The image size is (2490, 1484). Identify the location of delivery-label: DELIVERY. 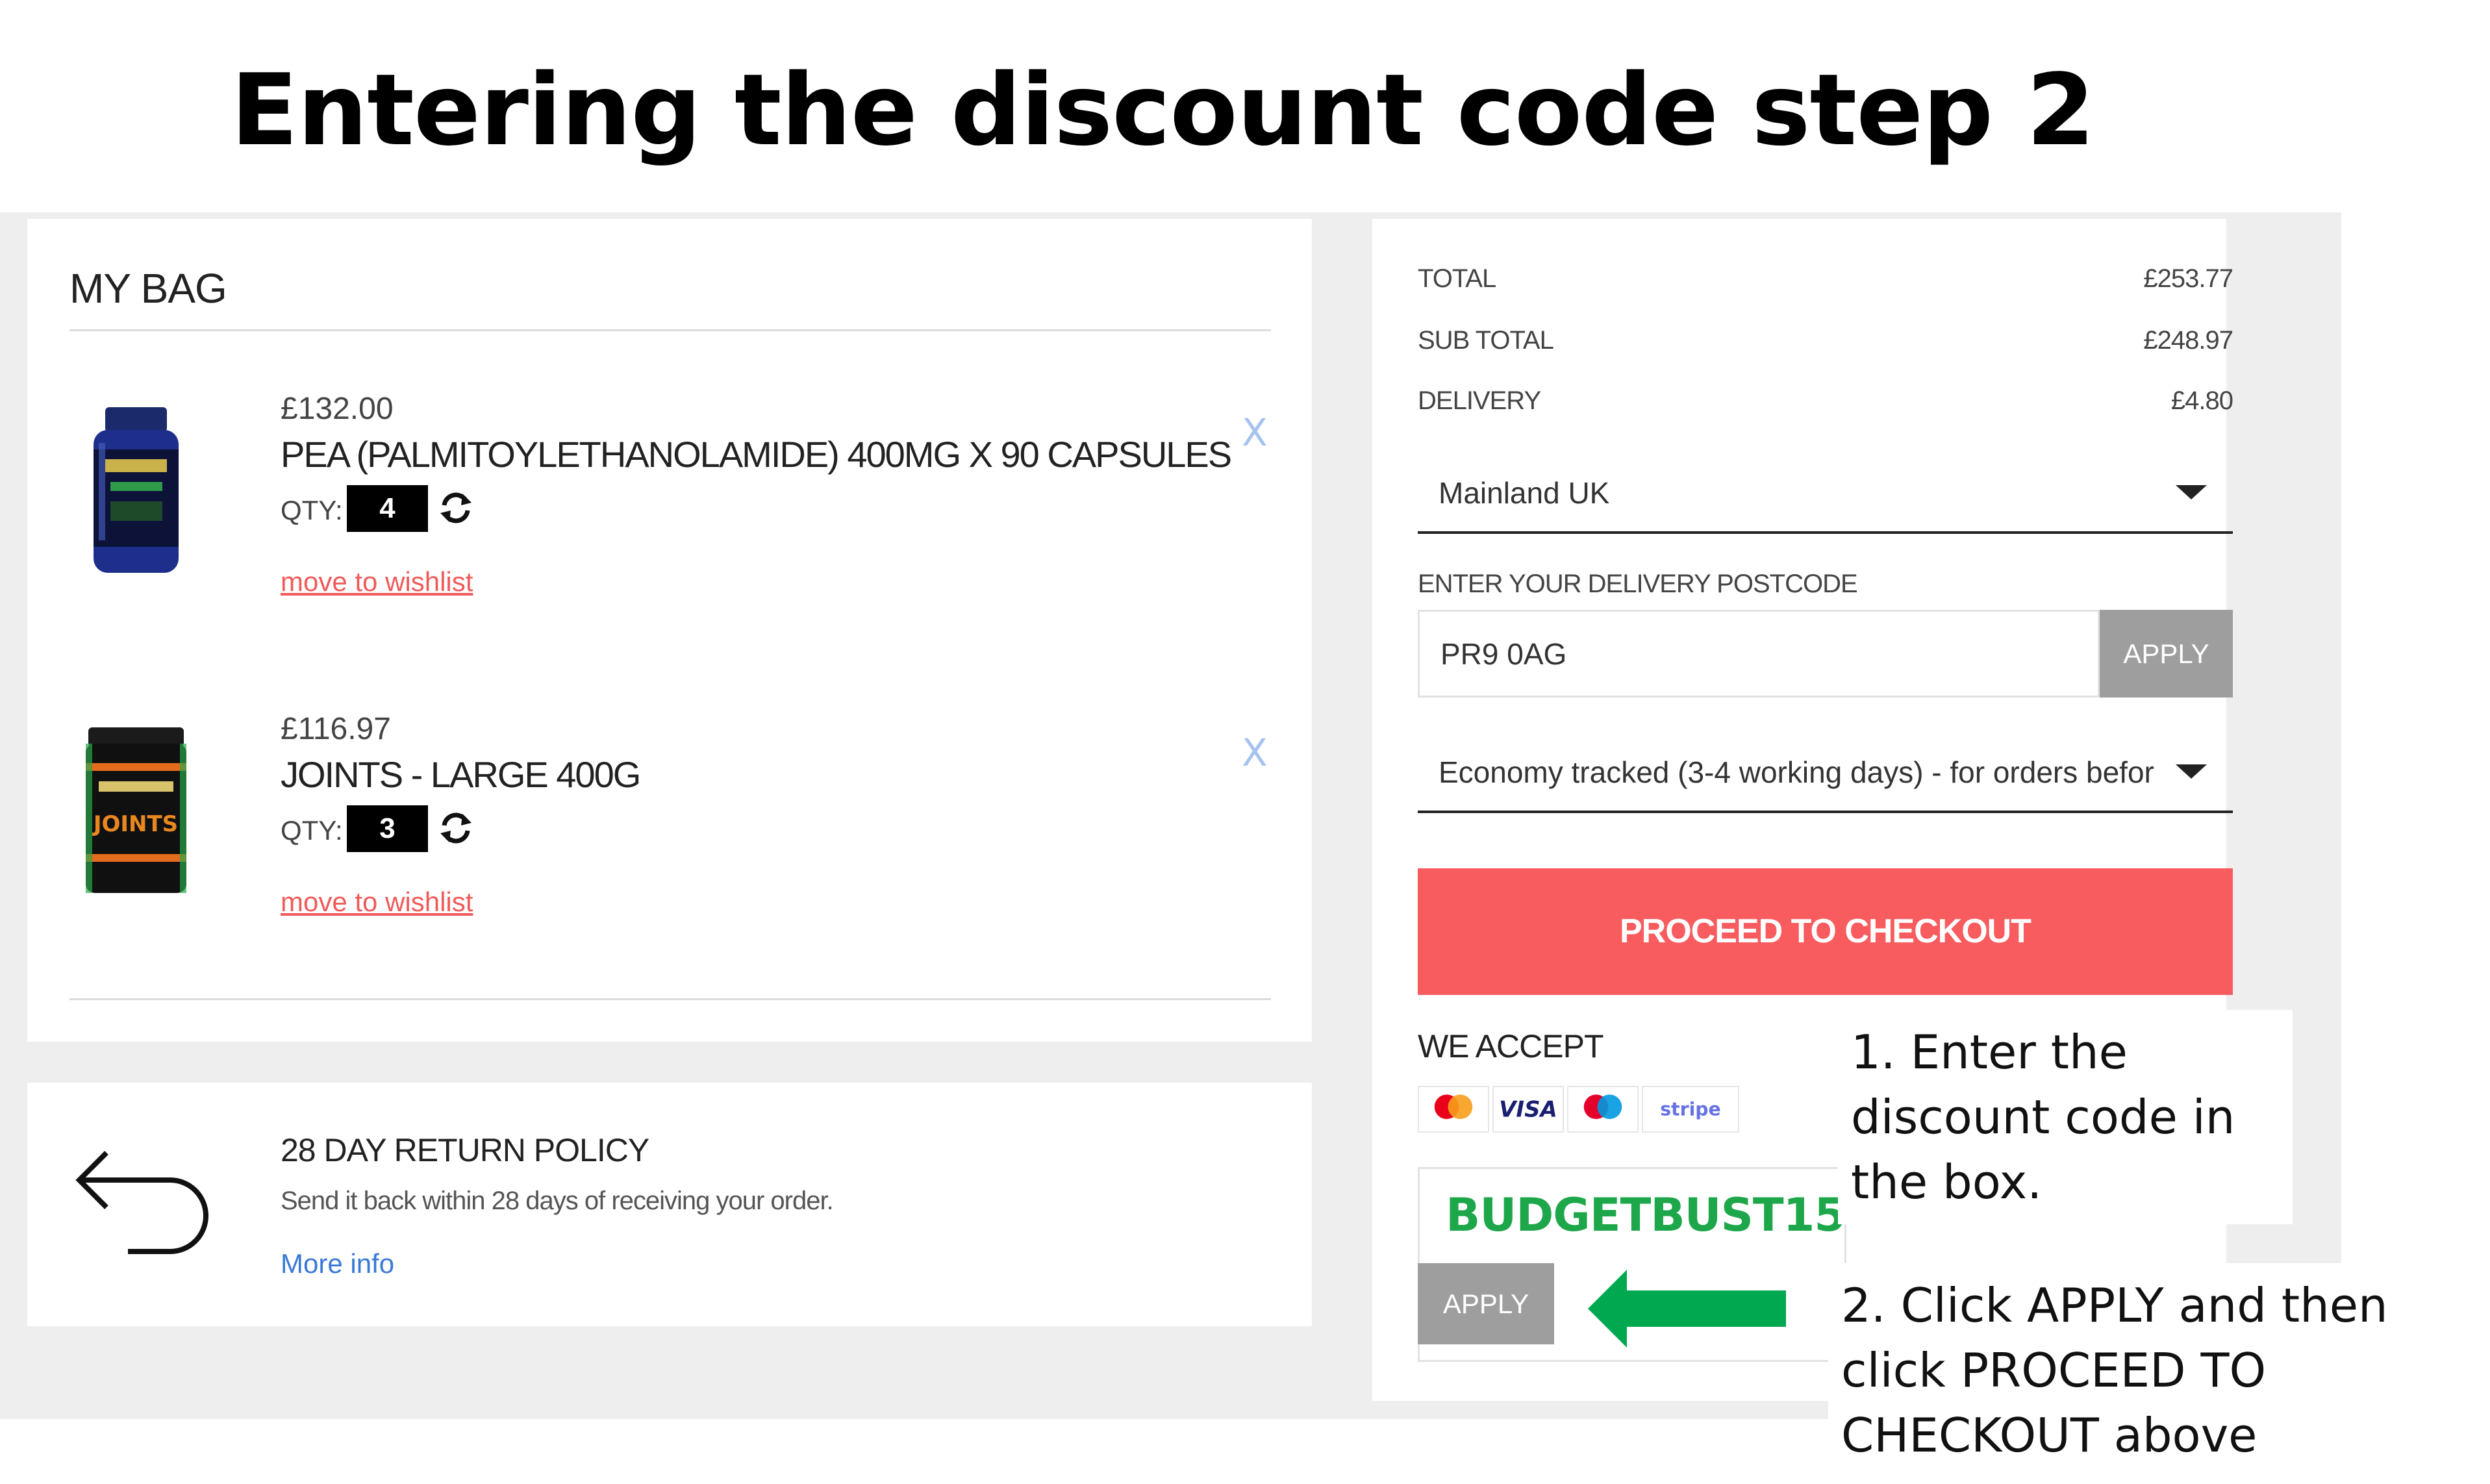
(1479, 401).